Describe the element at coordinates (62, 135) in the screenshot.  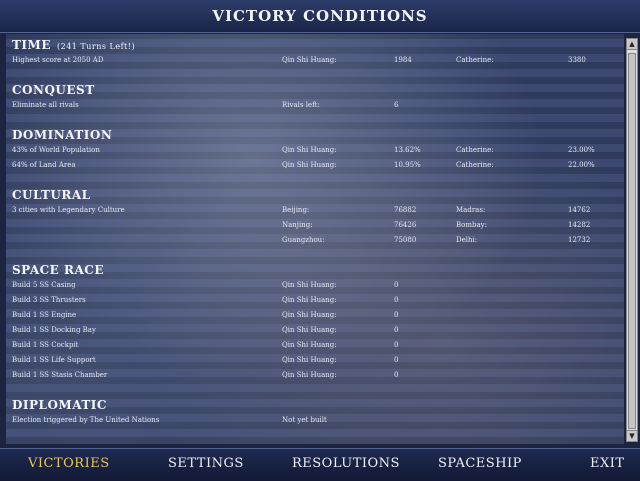
I see `section-title-domination: DOMINATION` at that location.